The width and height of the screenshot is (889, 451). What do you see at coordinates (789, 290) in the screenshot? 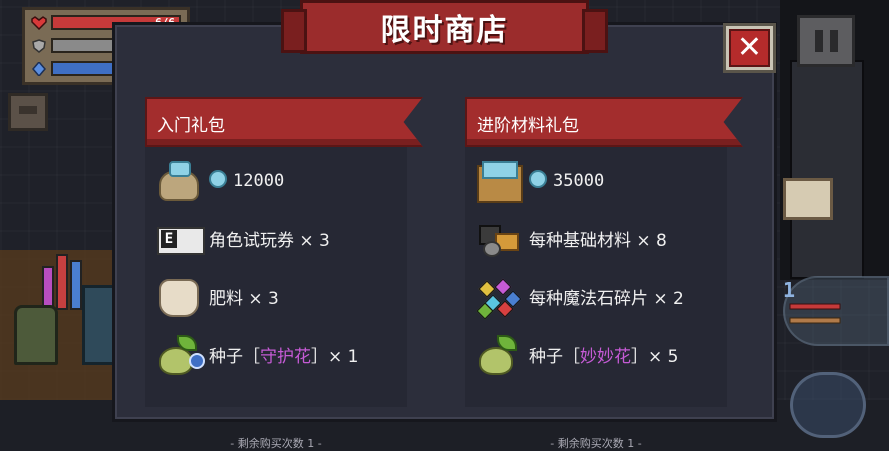
I see `weapon-slot-number: 1` at bounding box center [789, 290].